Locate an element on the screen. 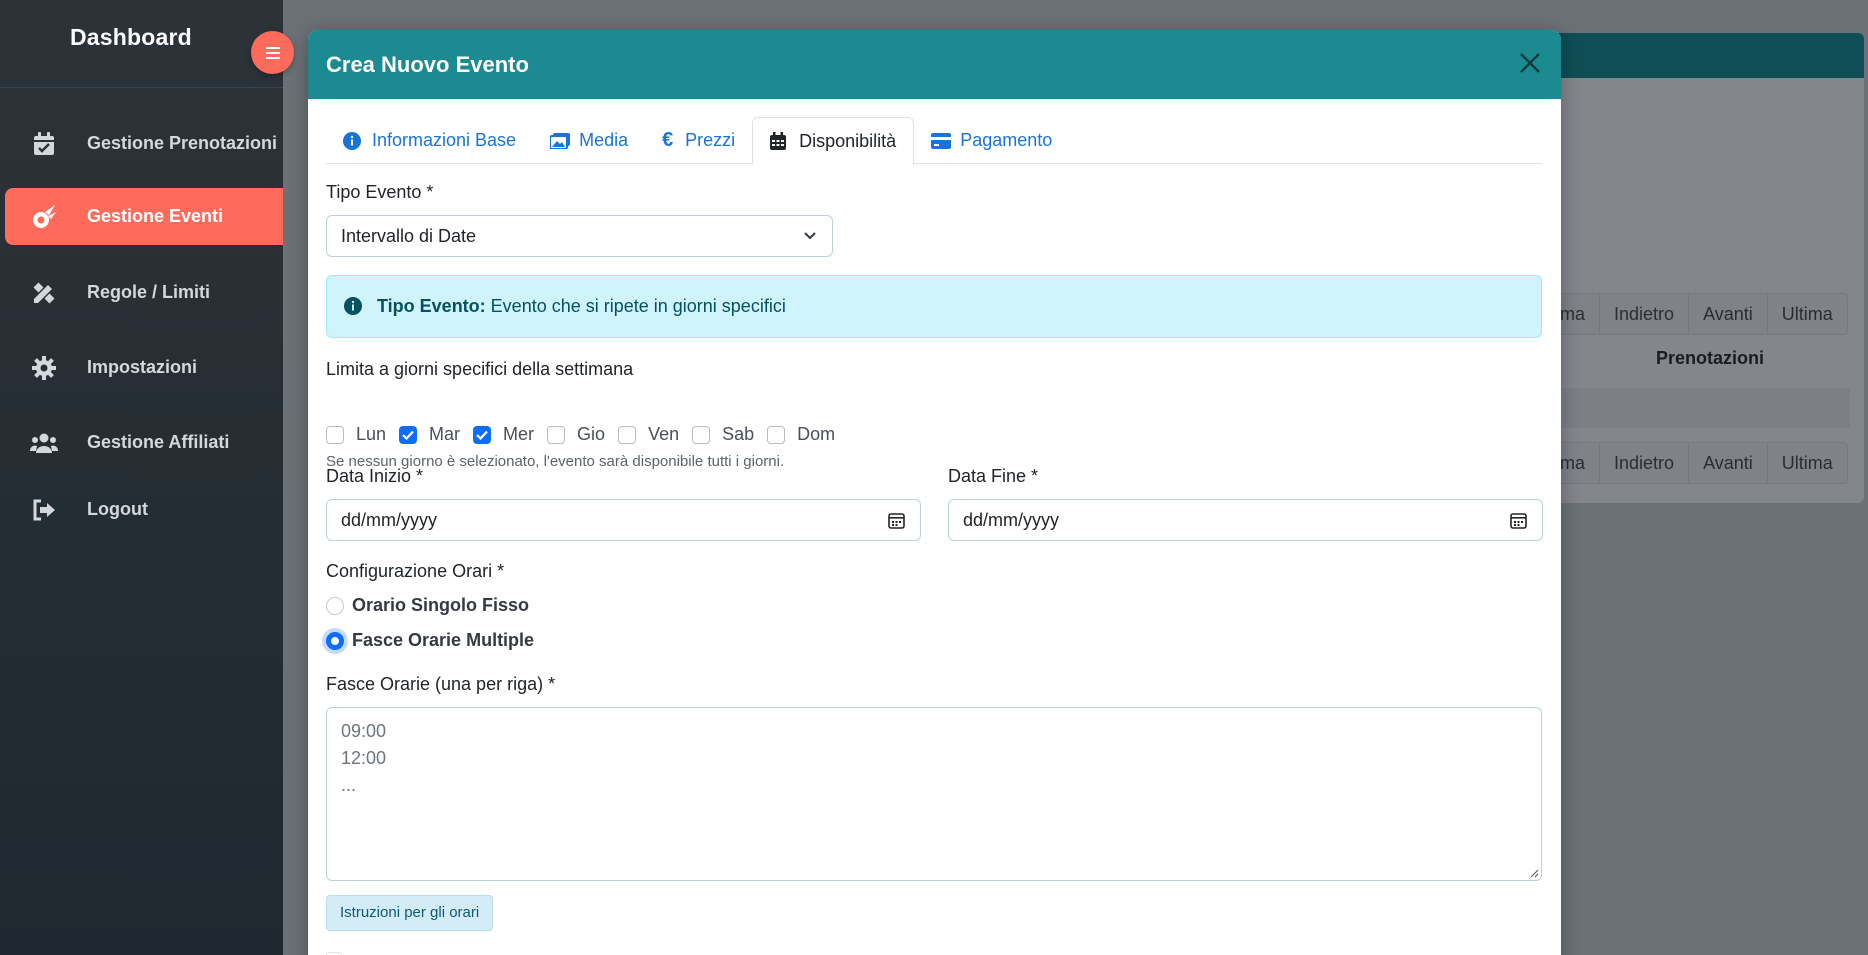 The height and width of the screenshot is (955, 1868). pager-top: ma Indietro Avanti Ultima is located at coordinates (1696, 314).